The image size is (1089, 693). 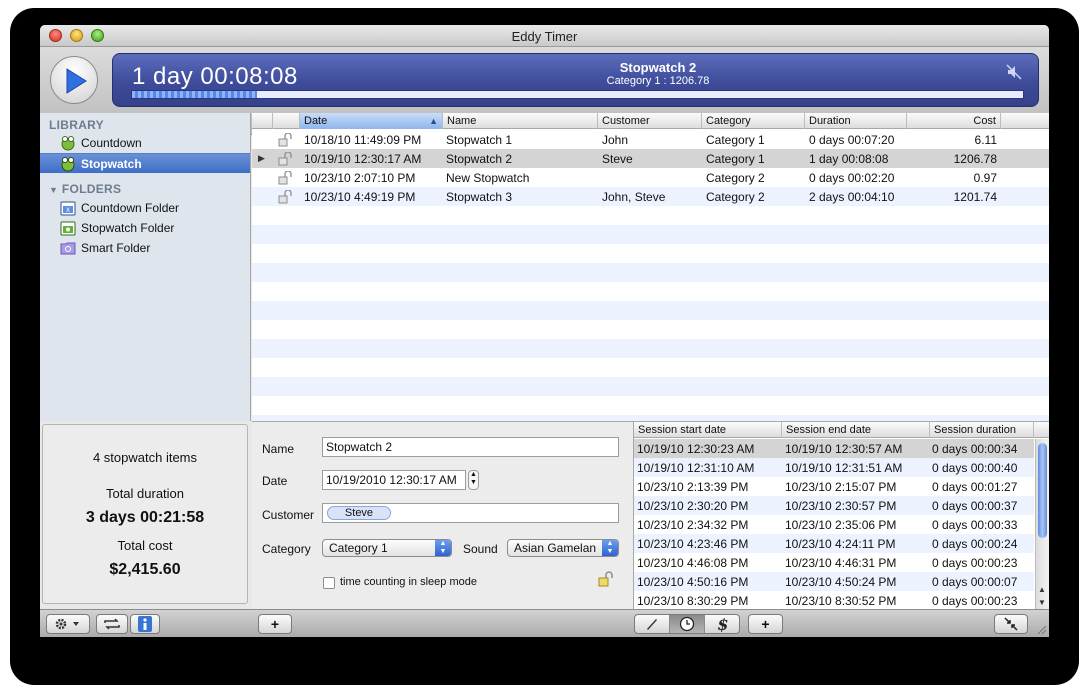 I want to click on column-header-session-duration: Session duration, so click(x=982, y=430).